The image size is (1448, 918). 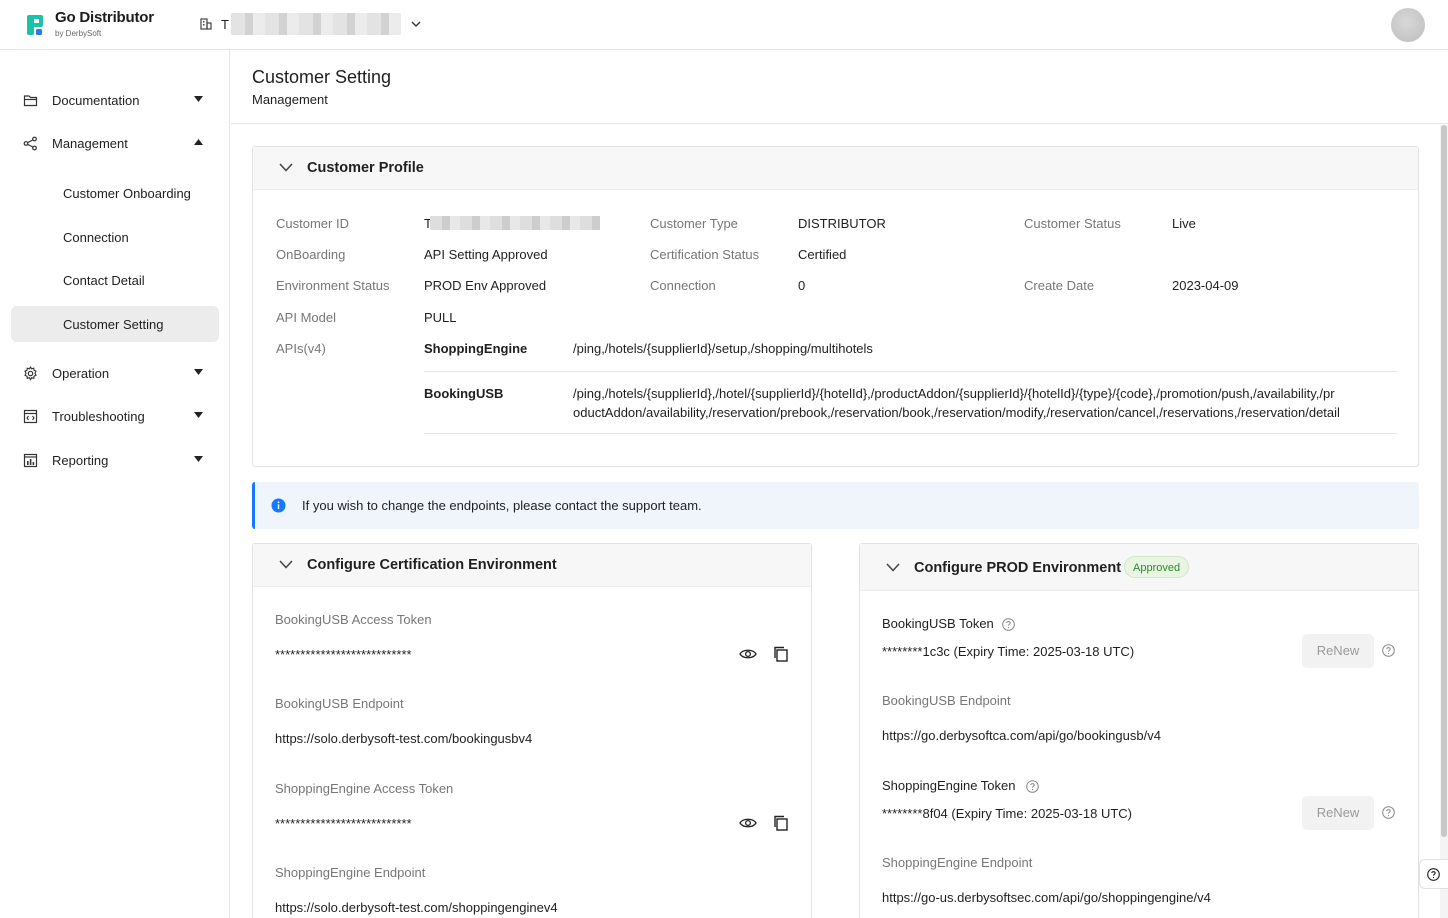 I want to click on label-customer-id: Customer ID, so click(x=312, y=223).